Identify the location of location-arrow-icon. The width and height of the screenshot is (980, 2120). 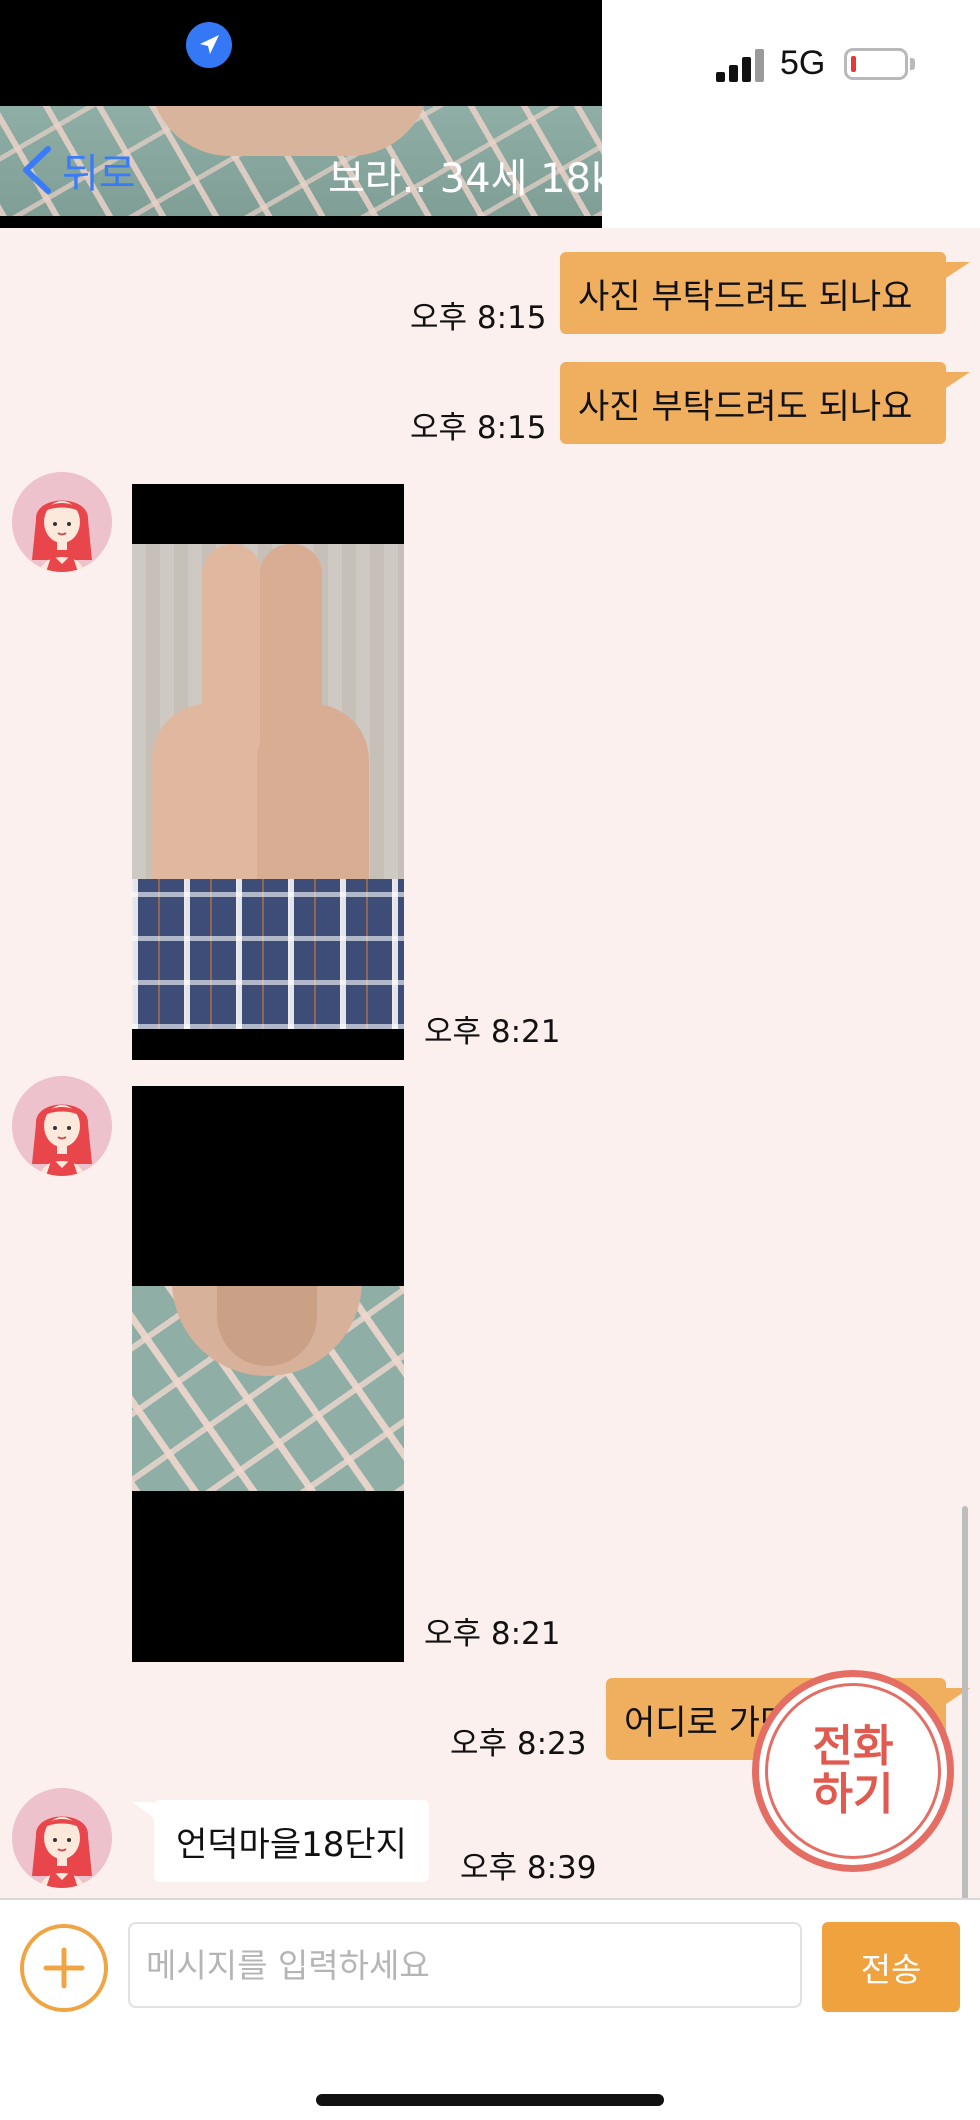
(209, 45).